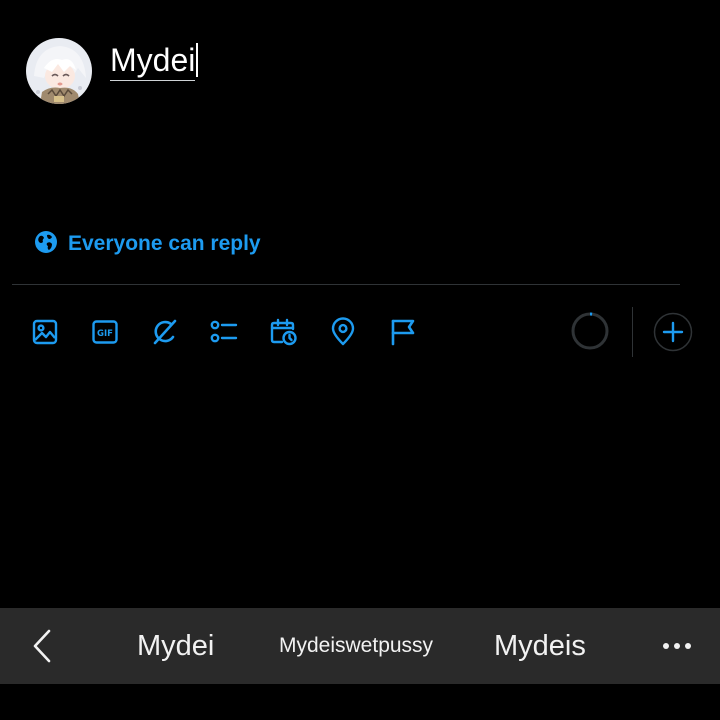  I want to click on svg-text: GIF, so click(105, 334).